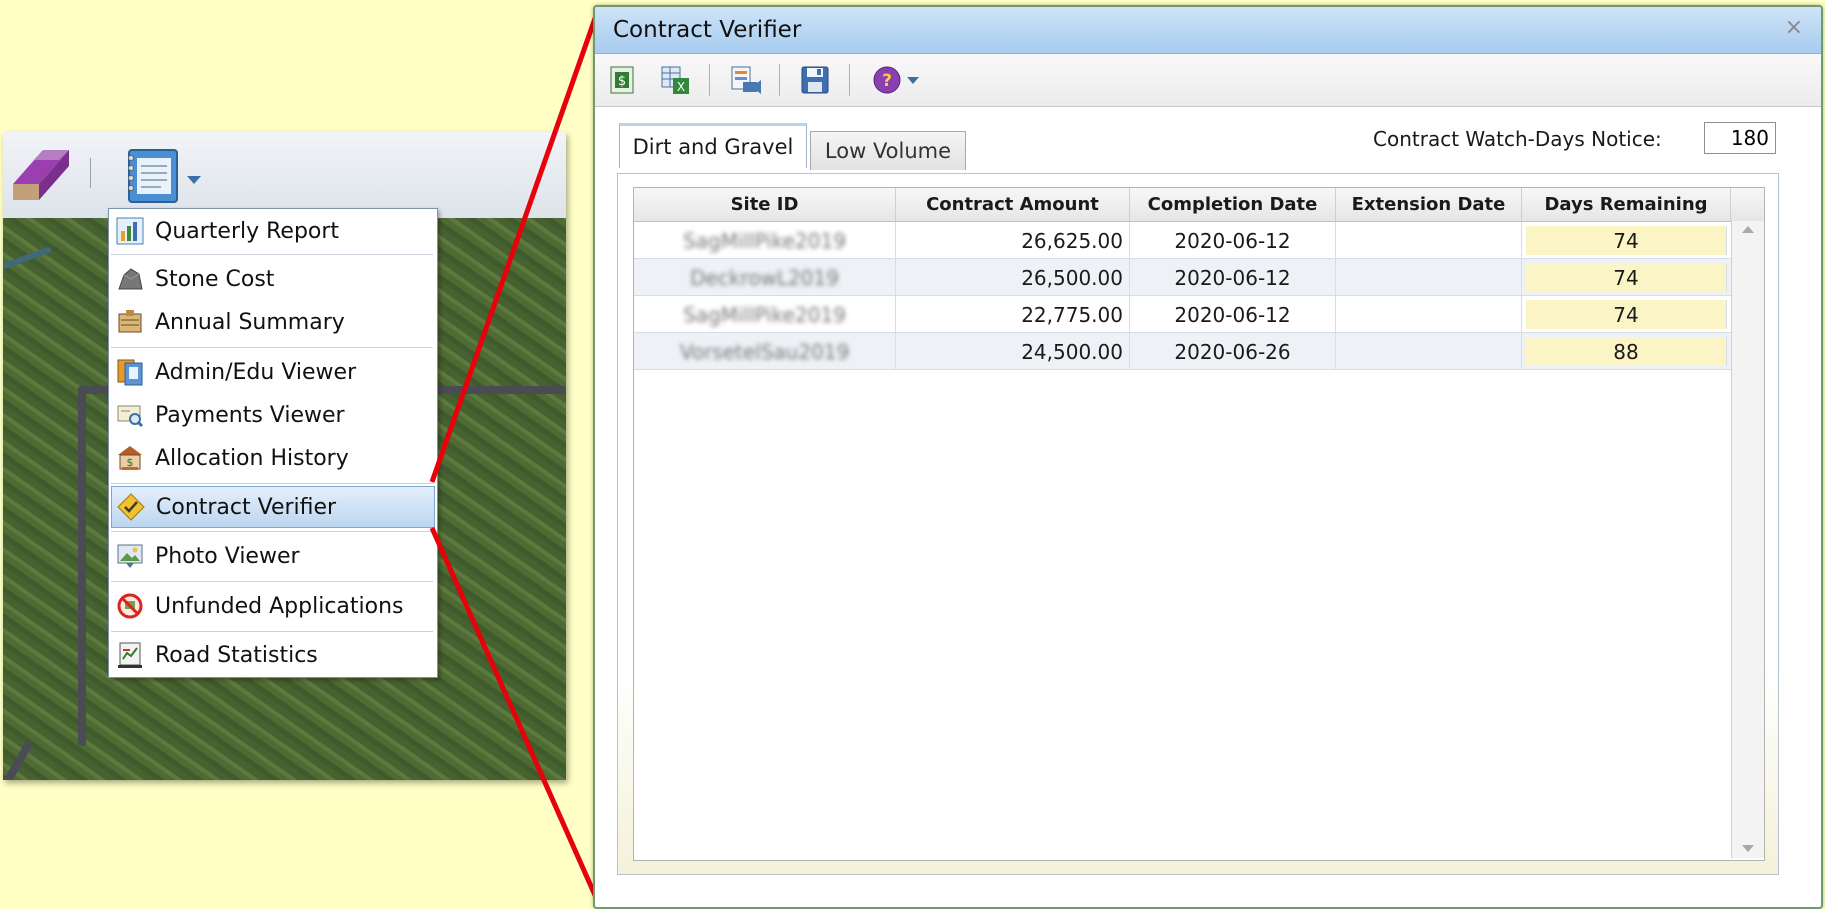 The image size is (1825, 909). Describe the element at coordinates (1013, 351) in the screenshot. I see `contract-amount-cell: 24,500.00` at that location.